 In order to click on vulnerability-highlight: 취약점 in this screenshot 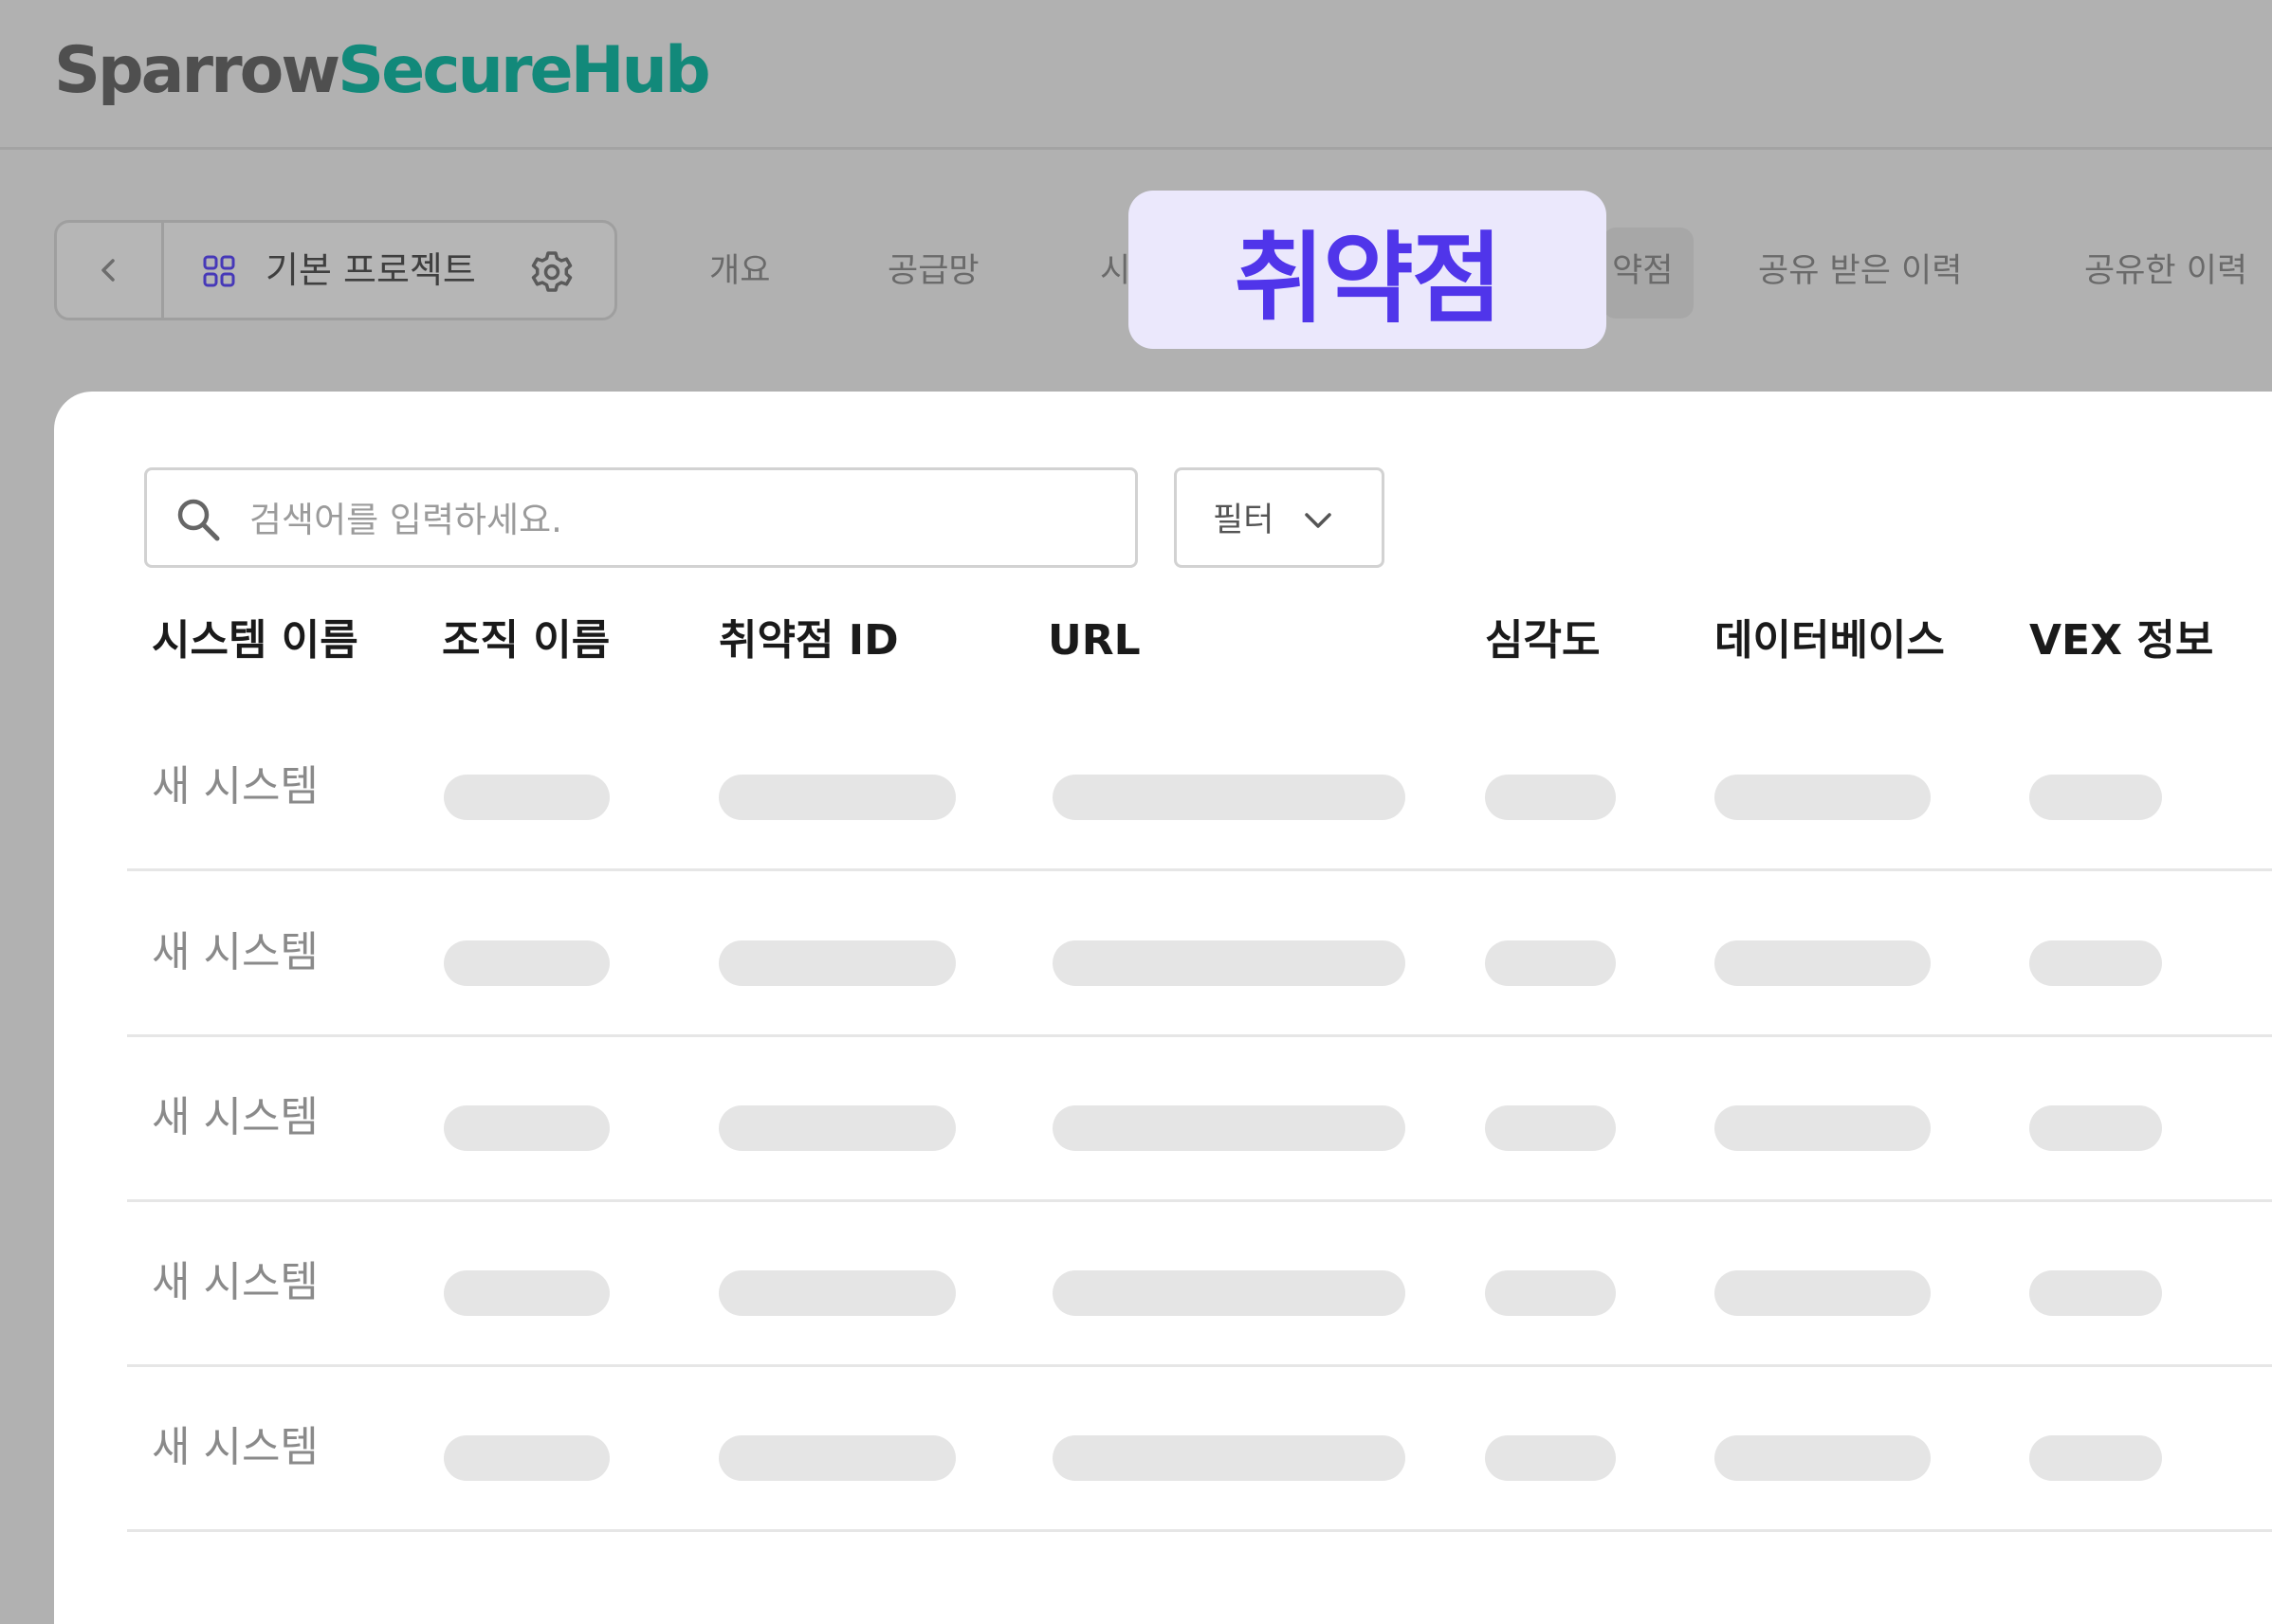, I will do `click(1367, 270)`.